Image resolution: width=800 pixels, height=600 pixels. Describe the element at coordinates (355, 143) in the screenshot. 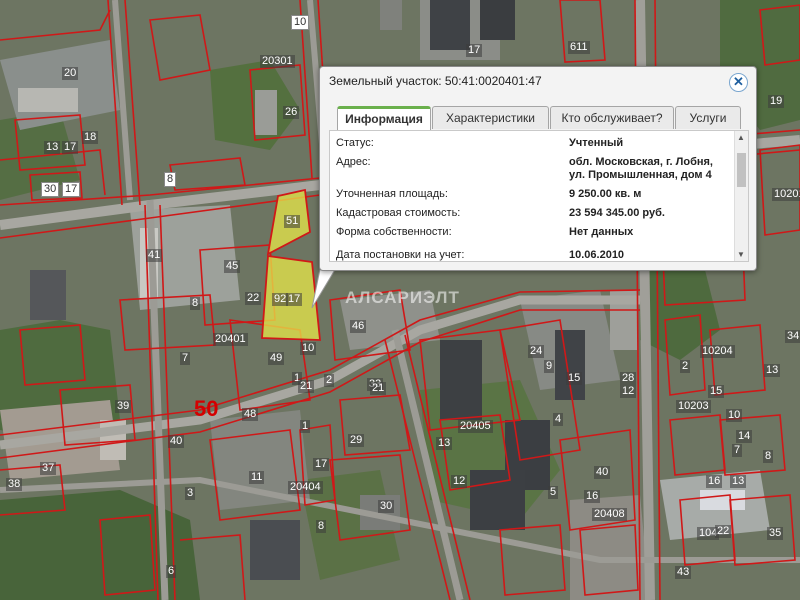

I see `row-key: Статус:` at that location.